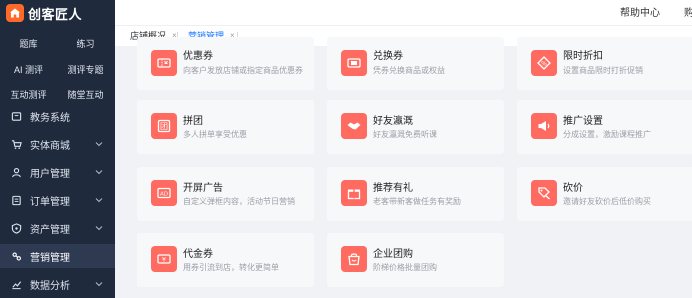  What do you see at coordinates (354, 193) in the screenshot?
I see `gift-icon` at bounding box center [354, 193].